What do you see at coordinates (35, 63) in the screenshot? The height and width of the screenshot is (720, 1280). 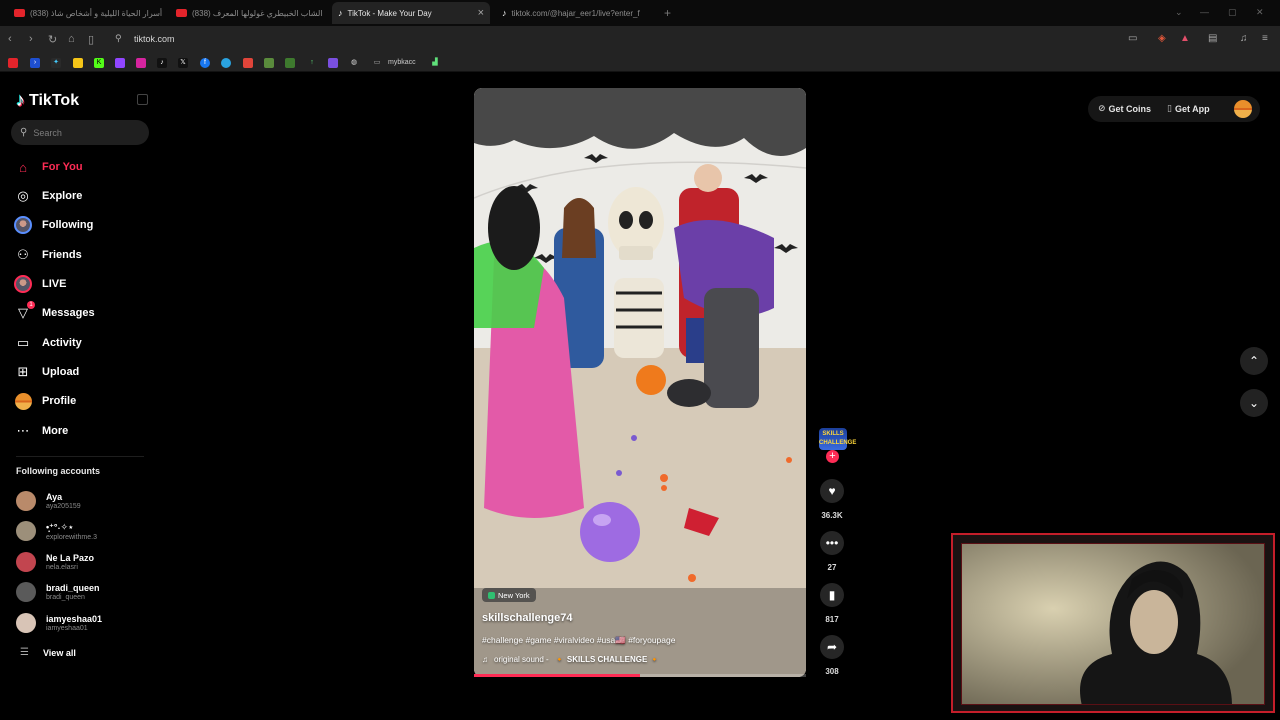 I see `bookmark-icon: ›` at bounding box center [35, 63].